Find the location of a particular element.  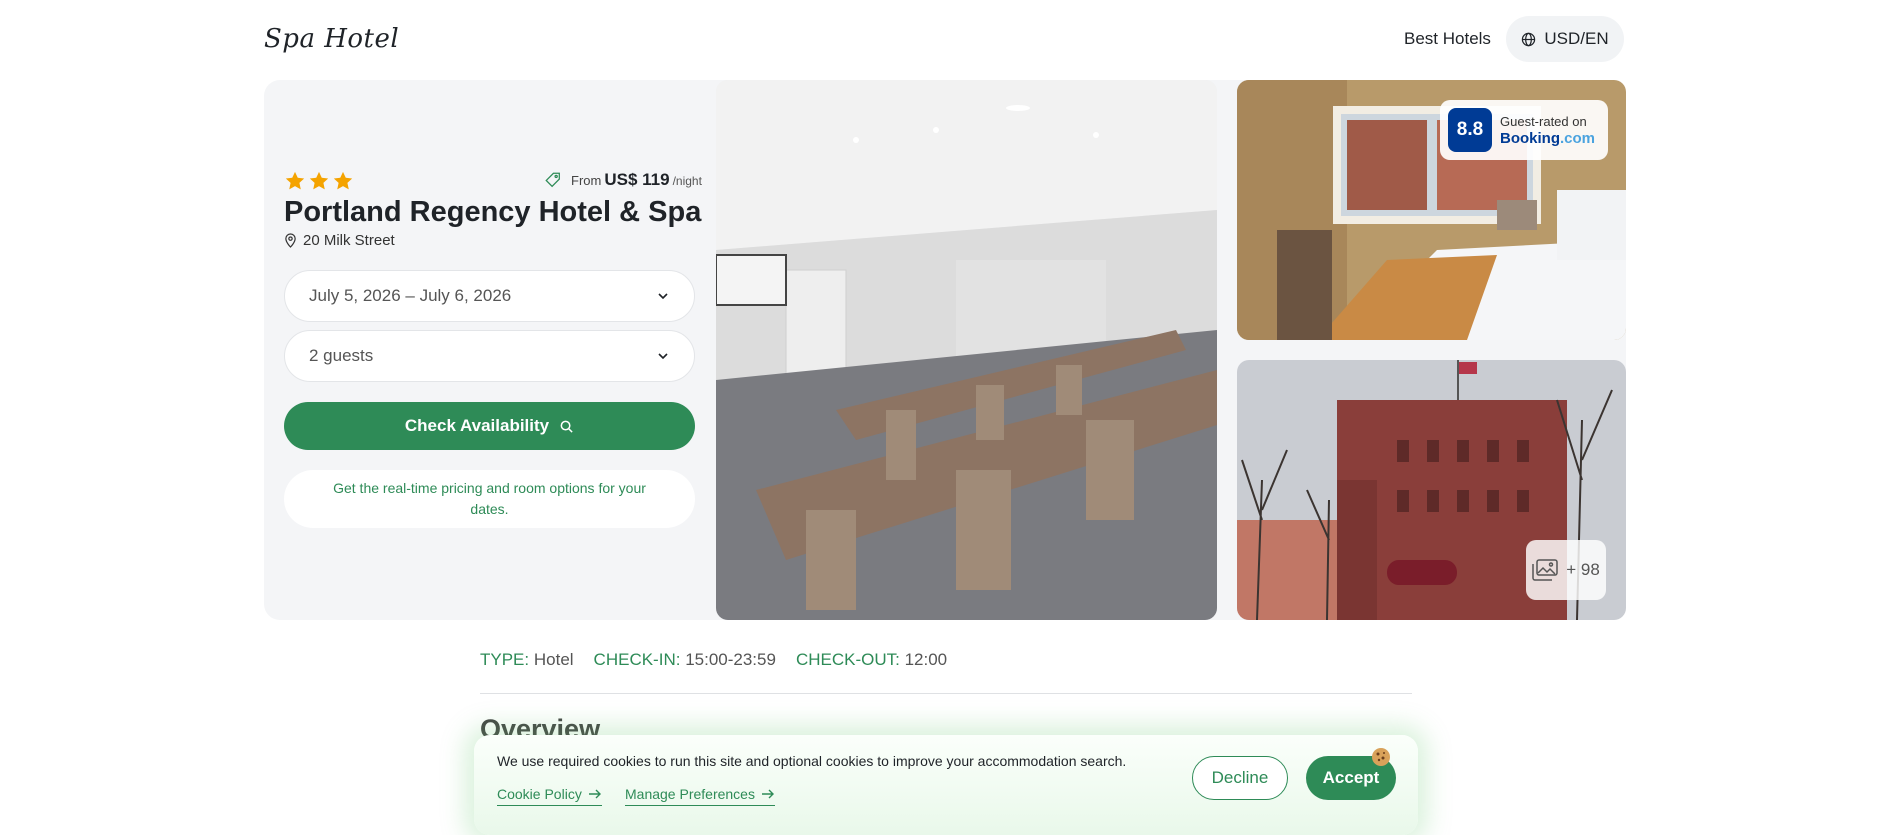

guests-select: 2 guests is located at coordinates (489, 356).